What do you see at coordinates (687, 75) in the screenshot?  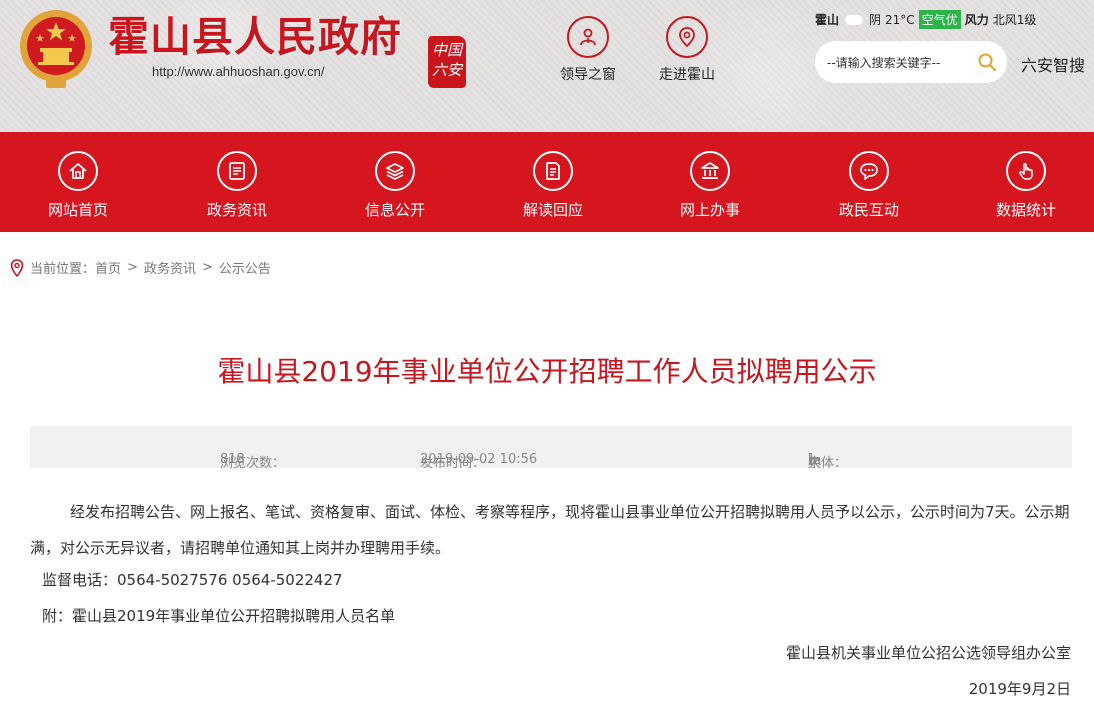 I see `header-link-label: 走进霍山` at bounding box center [687, 75].